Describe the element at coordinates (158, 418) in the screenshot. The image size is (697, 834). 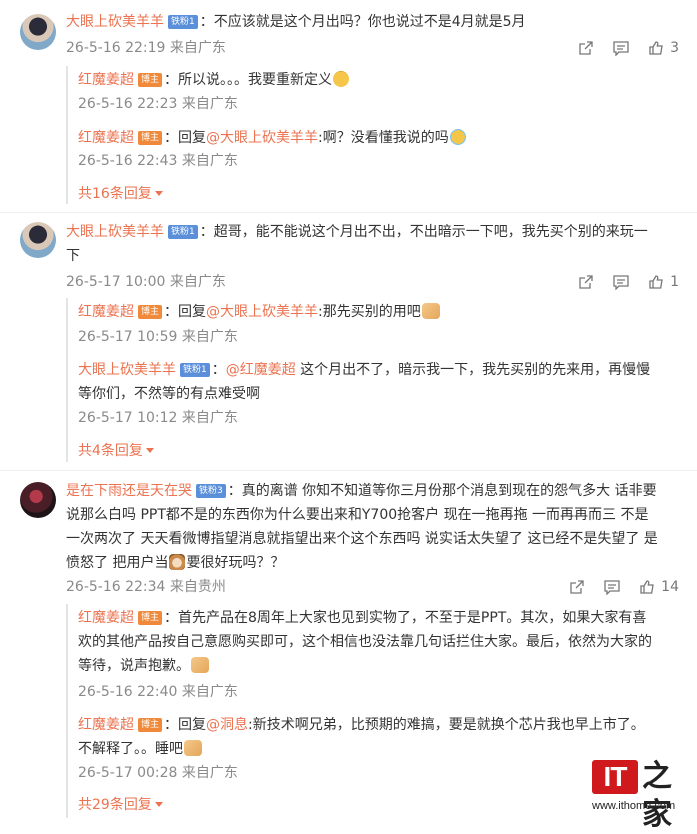
I see `reply-time: 26-5-17 10:12 来自广东` at that location.